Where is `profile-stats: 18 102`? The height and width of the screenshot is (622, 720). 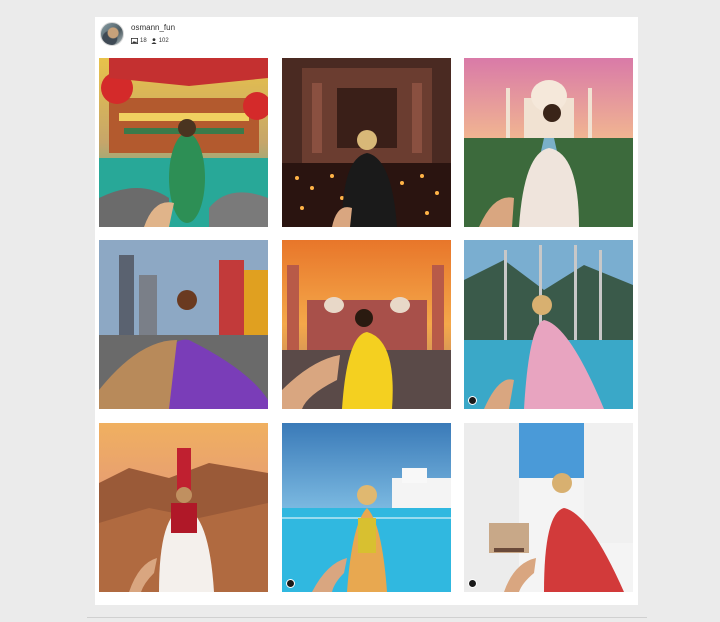
profile-stats: 18 102 is located at coordinates (150, 41).